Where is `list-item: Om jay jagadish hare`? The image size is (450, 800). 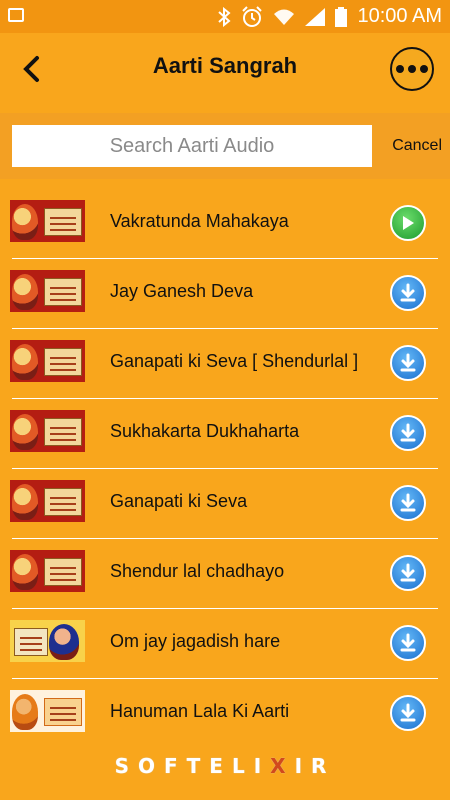 list-item: Om jay jagadish hare is located at coordinates (225, 643).